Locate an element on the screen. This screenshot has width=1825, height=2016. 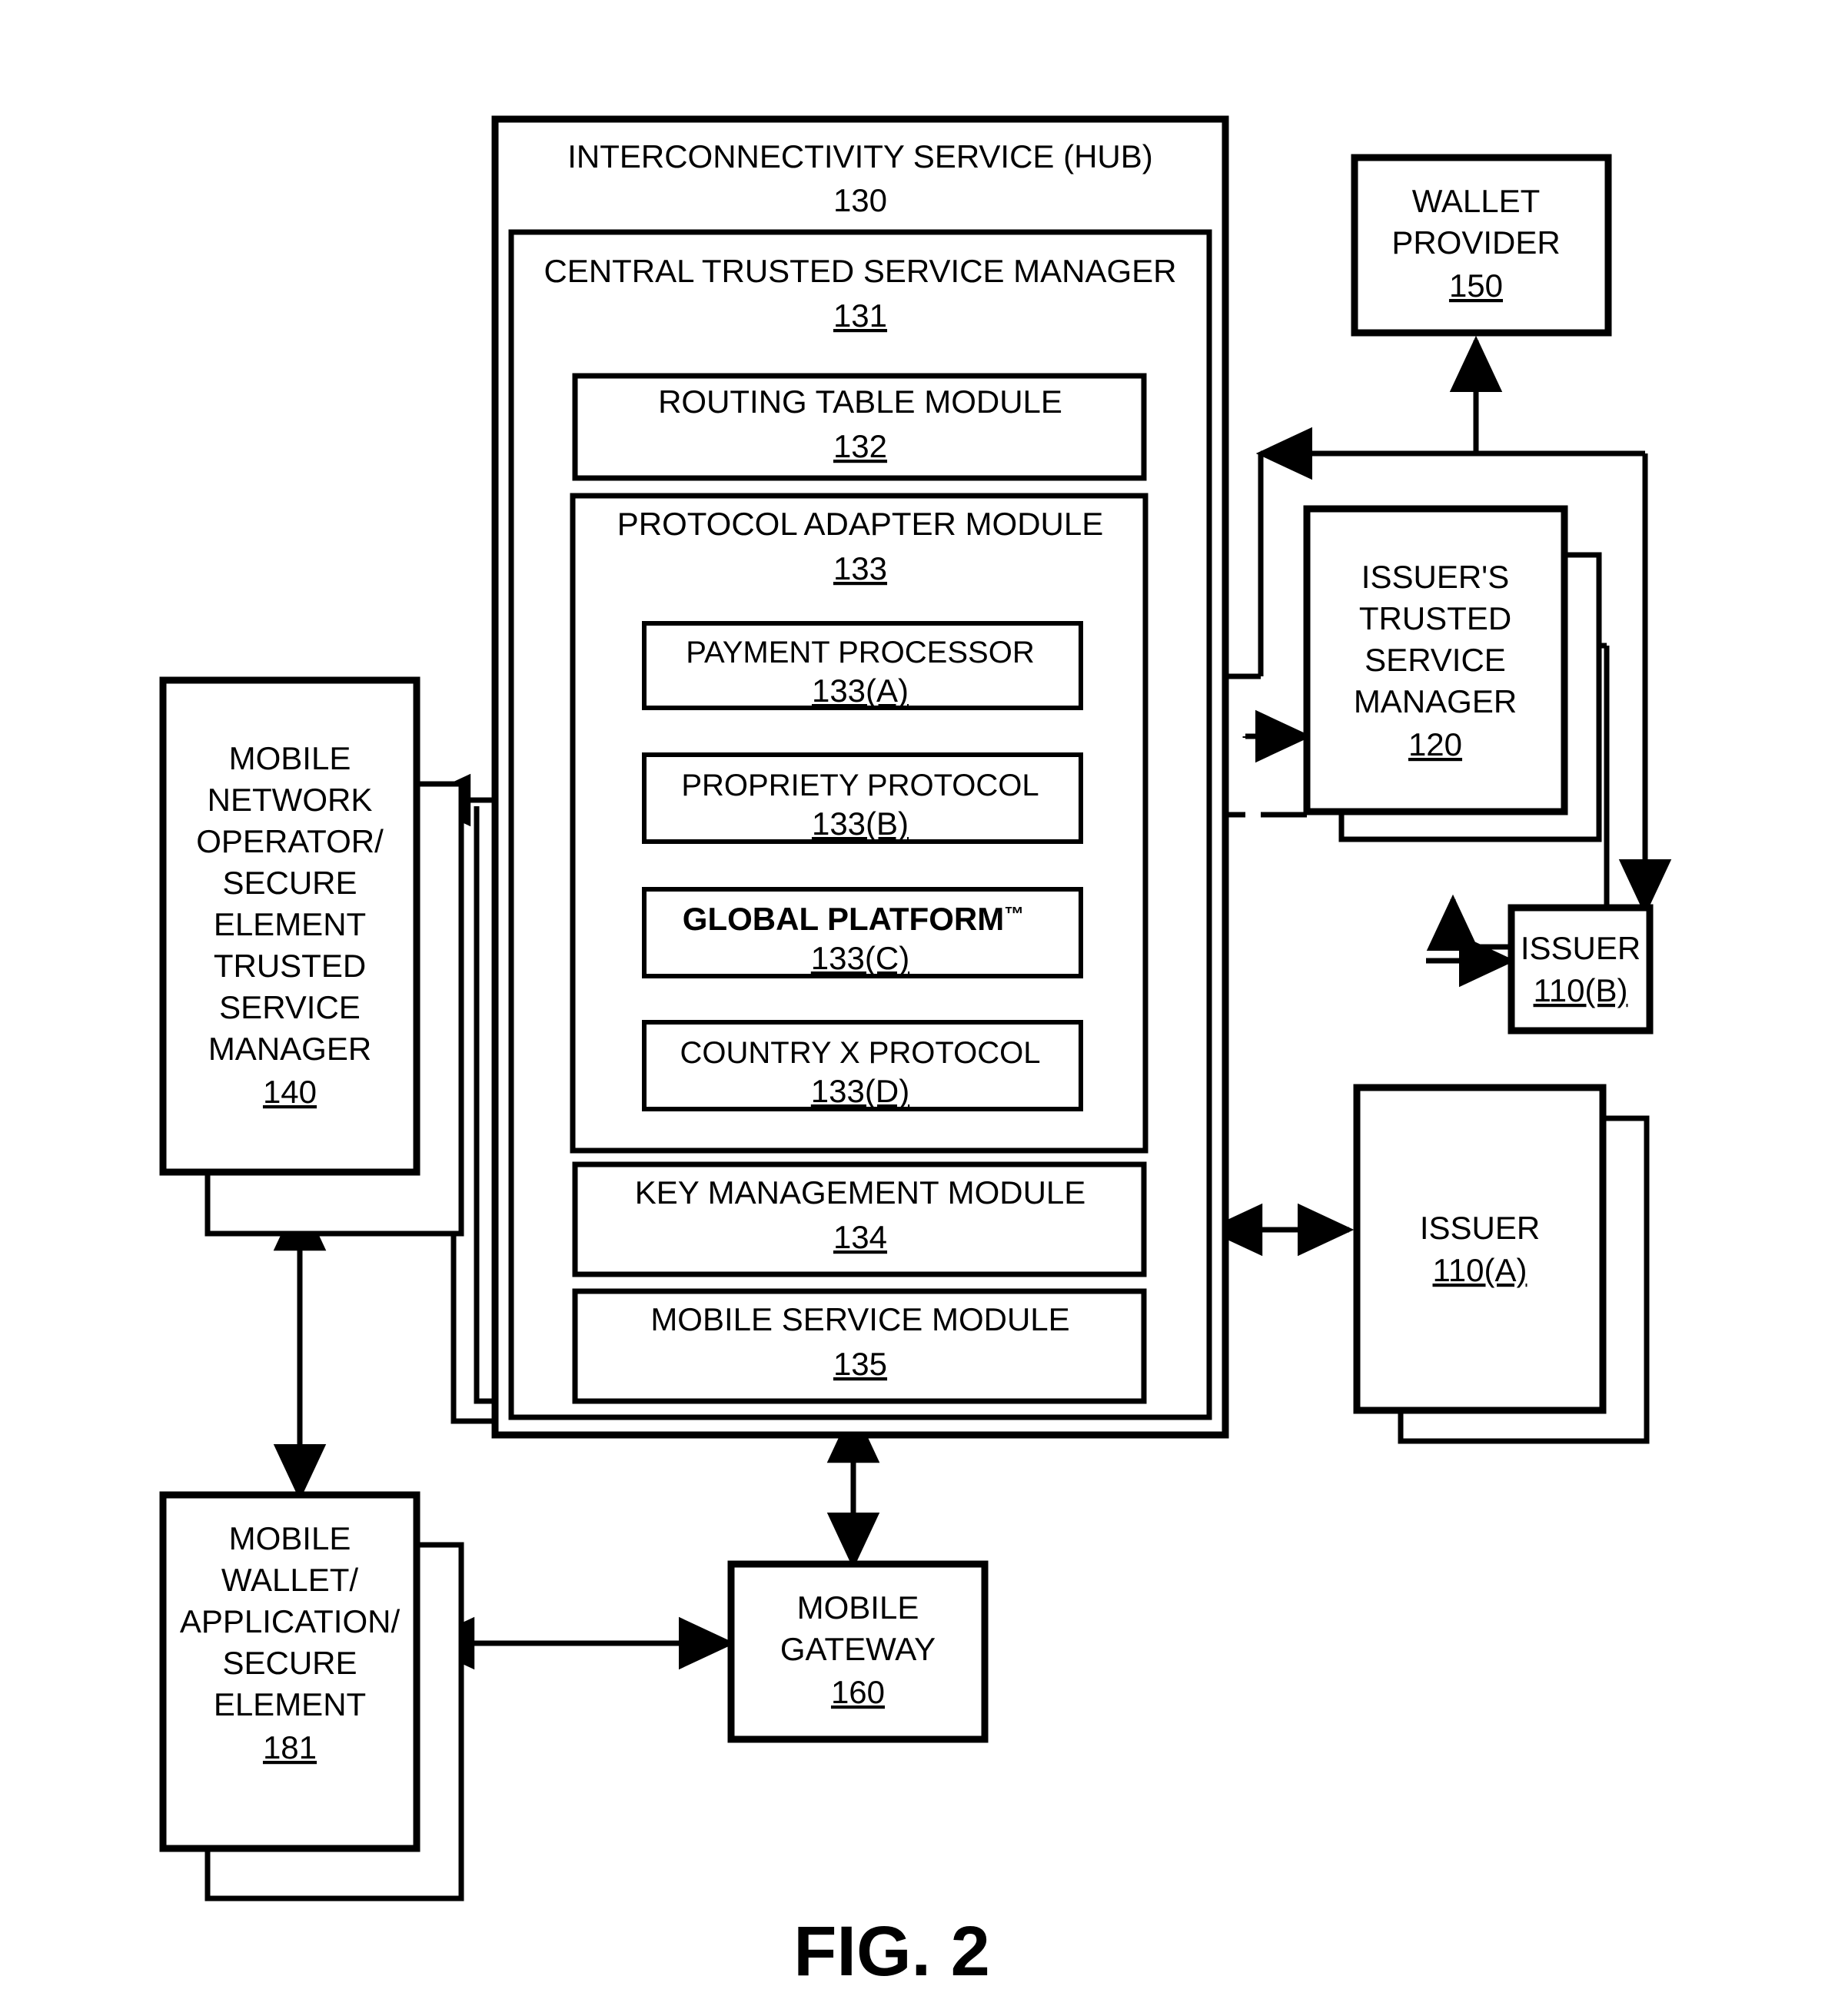
mno-tsm-line-6: TRUSTED is located at coordinates (290, 966).